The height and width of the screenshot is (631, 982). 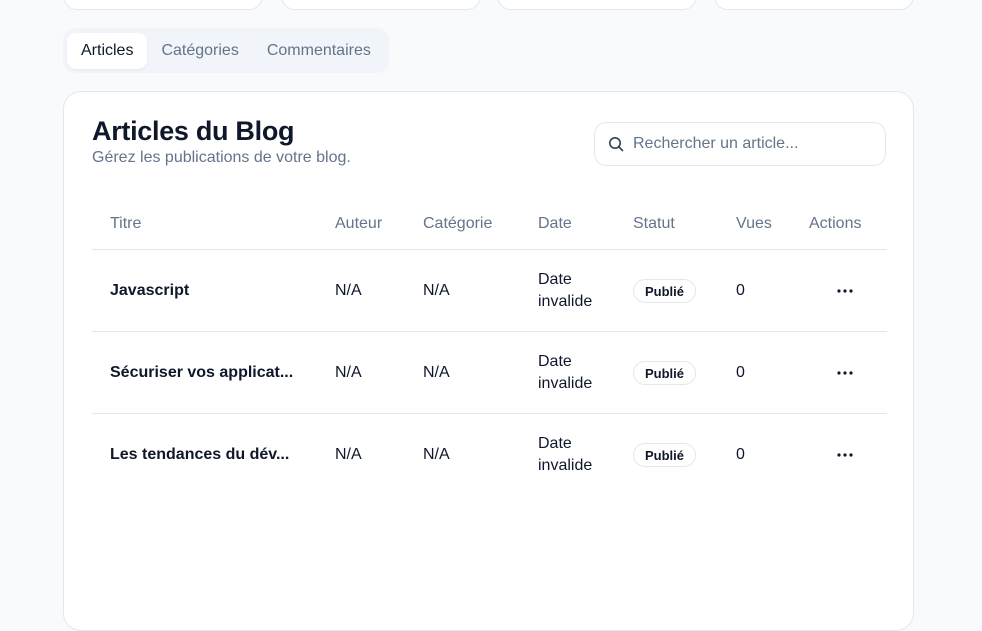 I want to click on tab-articles: Articles, so click(x=107, y=50).